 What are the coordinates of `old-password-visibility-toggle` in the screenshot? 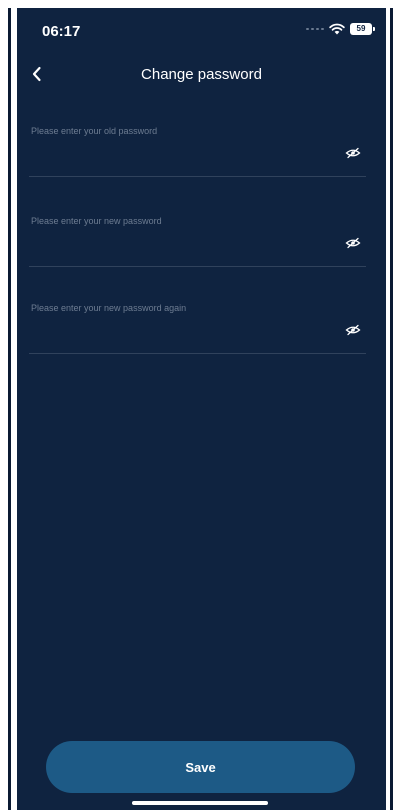 It's located at (353, 153).